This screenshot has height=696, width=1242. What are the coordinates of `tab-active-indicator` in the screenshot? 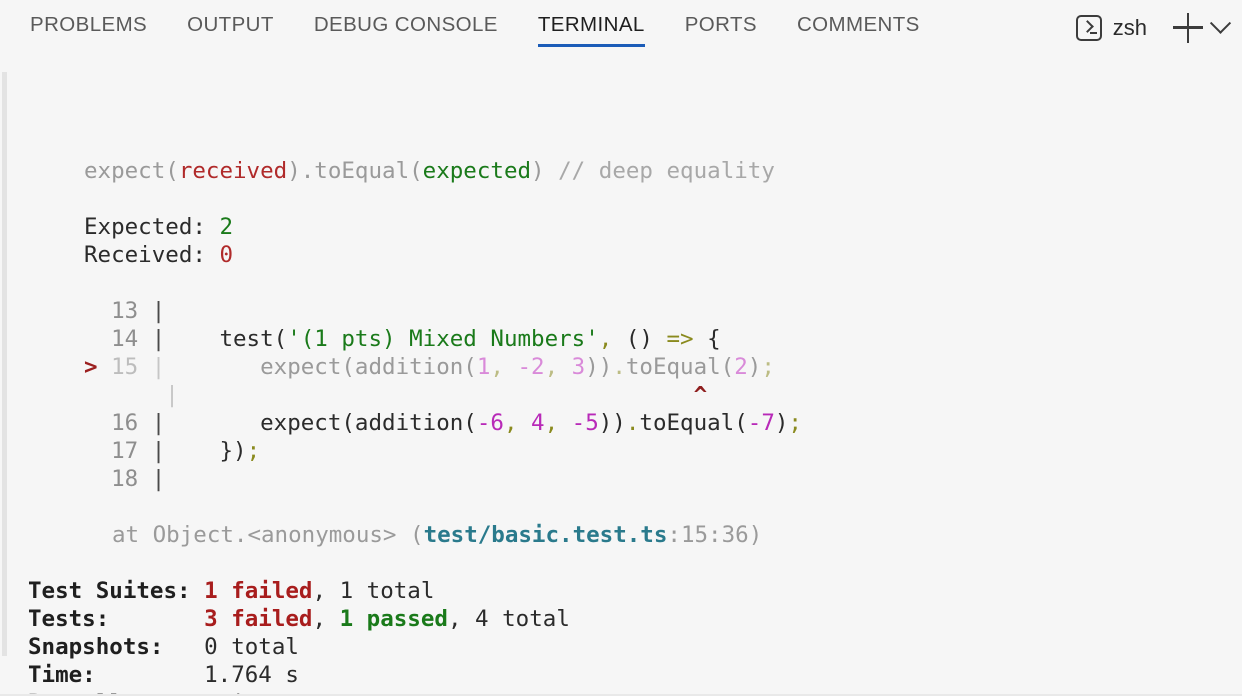 It's located at (591, 45).